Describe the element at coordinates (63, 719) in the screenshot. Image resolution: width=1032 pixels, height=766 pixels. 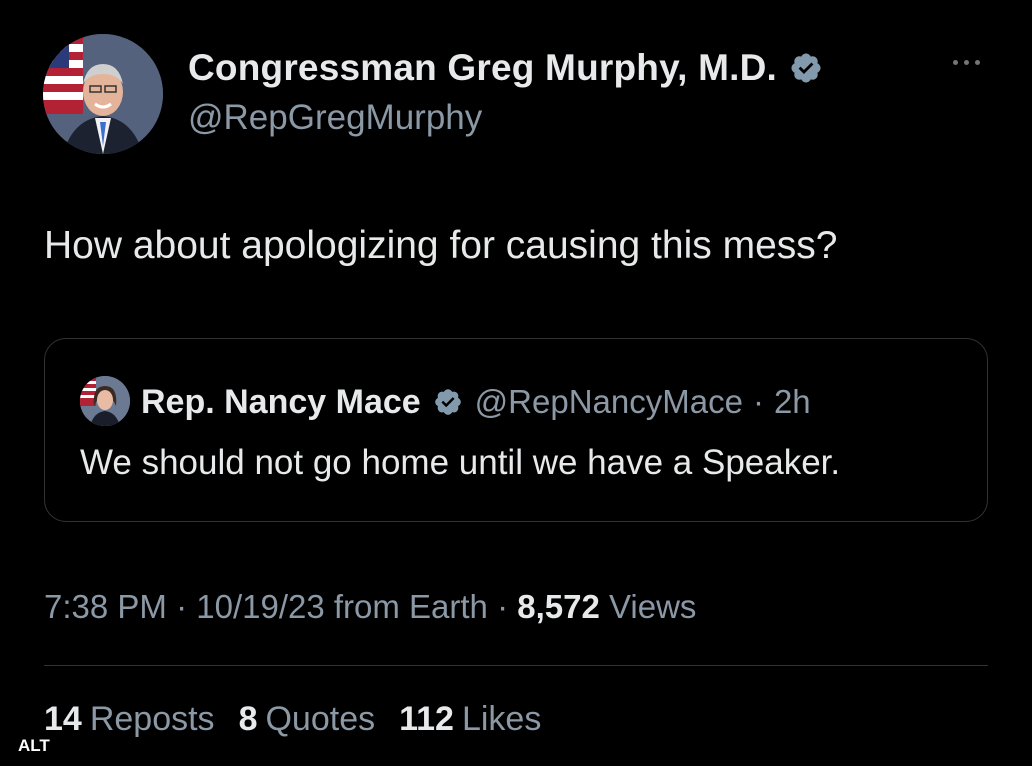
I see `reposts-count: 14` at that location.